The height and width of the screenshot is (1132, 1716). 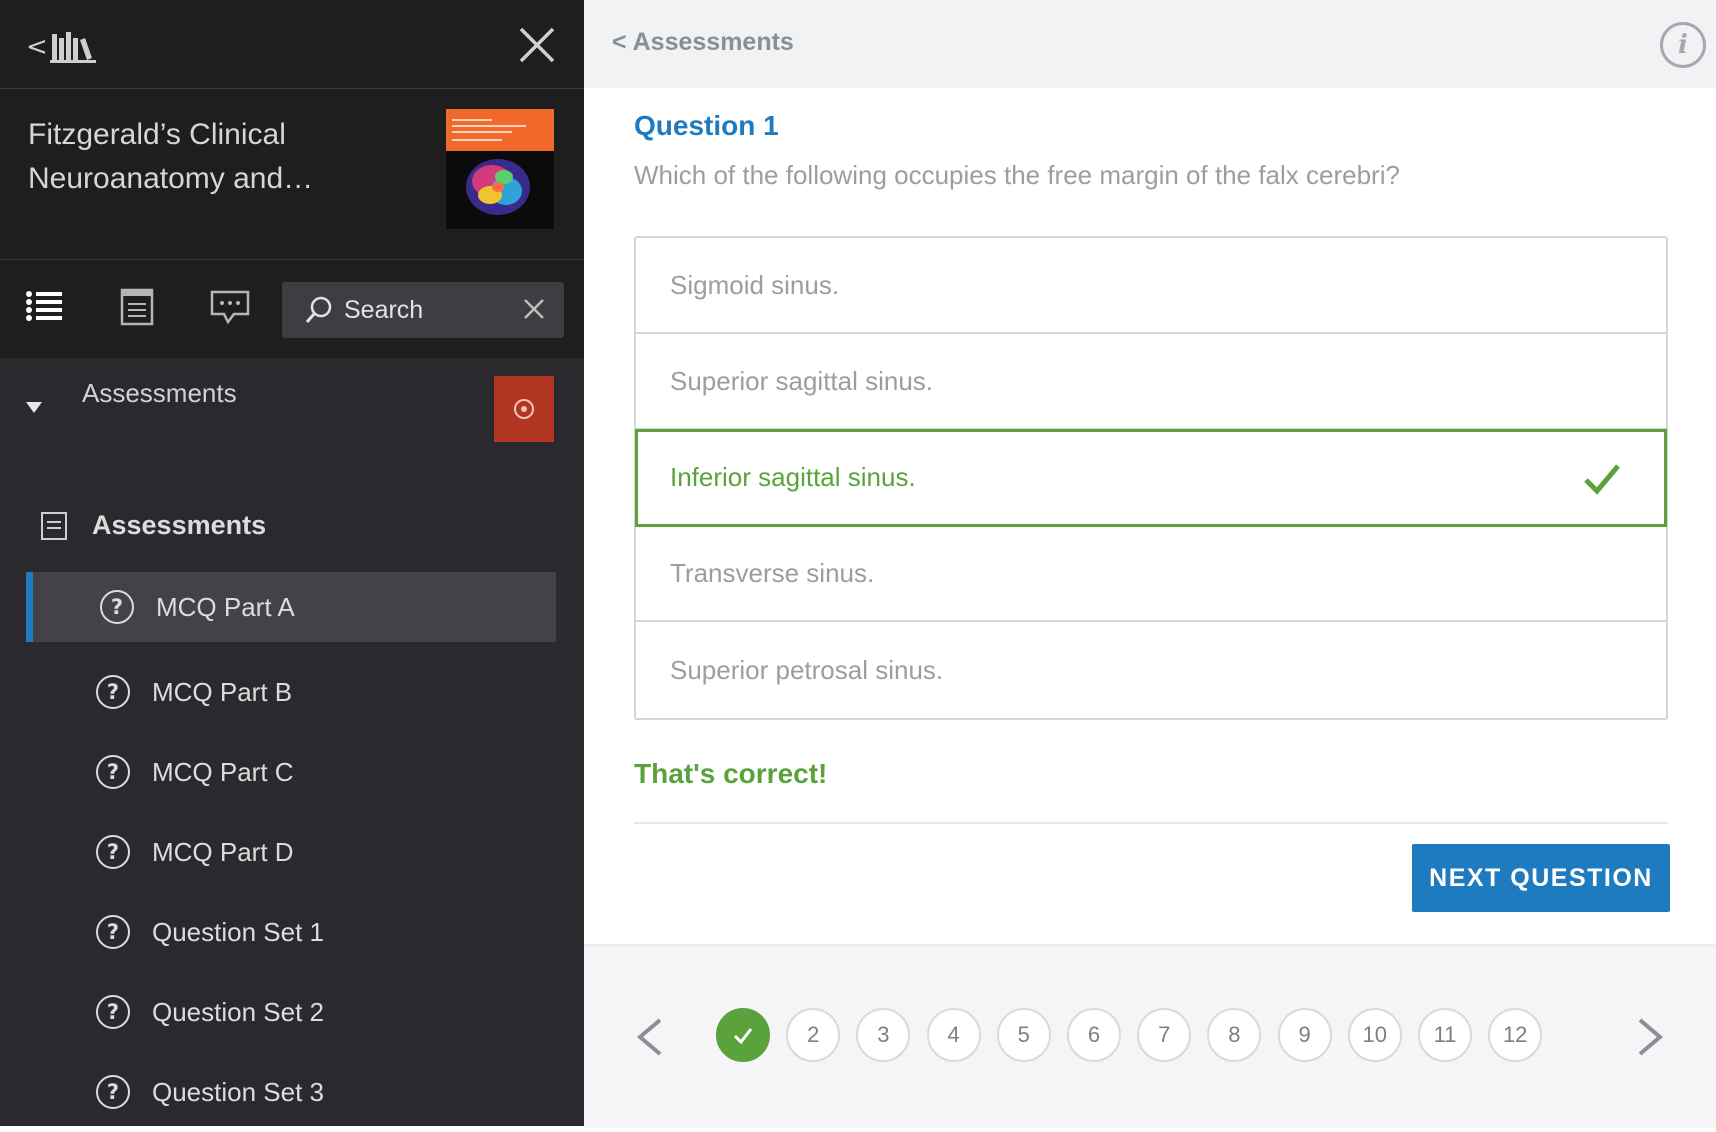 I want to click on pager-dots: 2 3 4 5 6 7 8 9 10 11 12, so click(x=1166, y=1037).